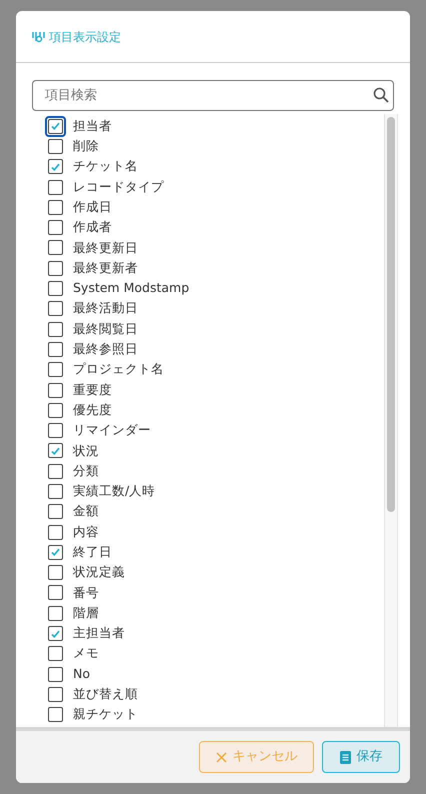 The height and width of the screenshot is (794, 426). I want to click on field-label: レコードタイプ, so click(118, 187).